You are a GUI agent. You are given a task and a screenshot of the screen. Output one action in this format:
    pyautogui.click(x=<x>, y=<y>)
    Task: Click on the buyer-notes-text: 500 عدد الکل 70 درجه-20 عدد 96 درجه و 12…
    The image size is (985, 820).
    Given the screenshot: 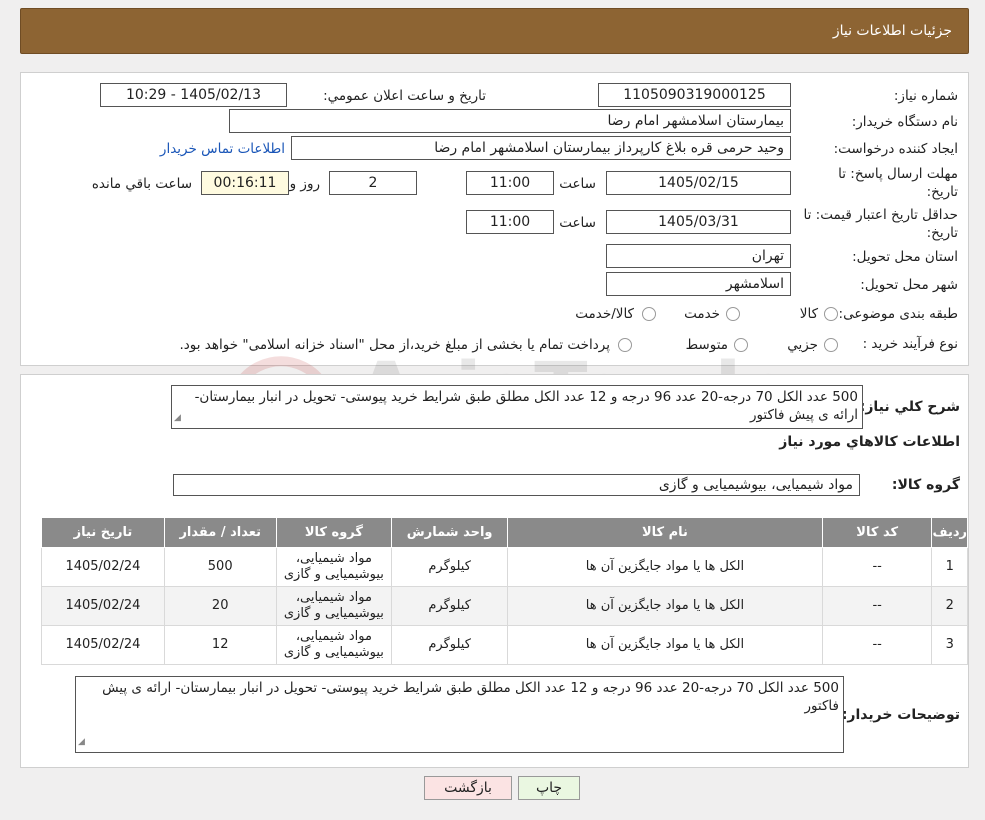 What is the action you would take?
    pyautogui.click(x=470, y=697)
    